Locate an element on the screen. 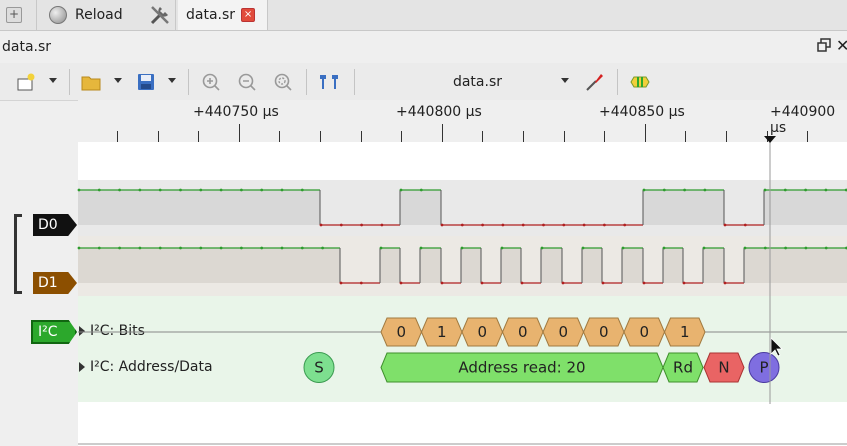 Image resolution: width=847 pixels, height=446 pixels. annotation-address-data: S Address read: 20 Rd N P is located at coordinates (541, 367).